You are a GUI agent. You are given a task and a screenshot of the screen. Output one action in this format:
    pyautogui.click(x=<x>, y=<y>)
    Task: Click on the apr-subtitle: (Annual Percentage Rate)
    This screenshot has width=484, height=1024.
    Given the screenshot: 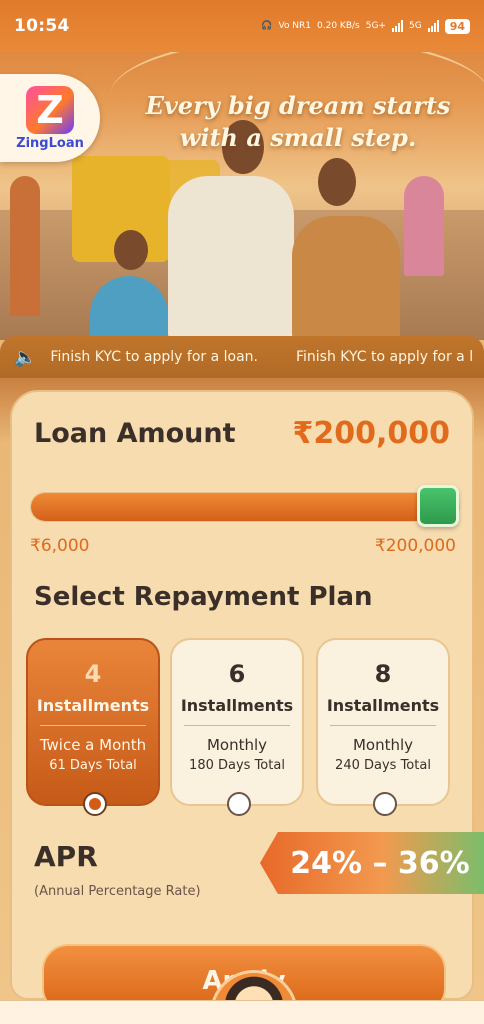 What is the action you would take?
    pyautogui.click(x=117, y=891)
    